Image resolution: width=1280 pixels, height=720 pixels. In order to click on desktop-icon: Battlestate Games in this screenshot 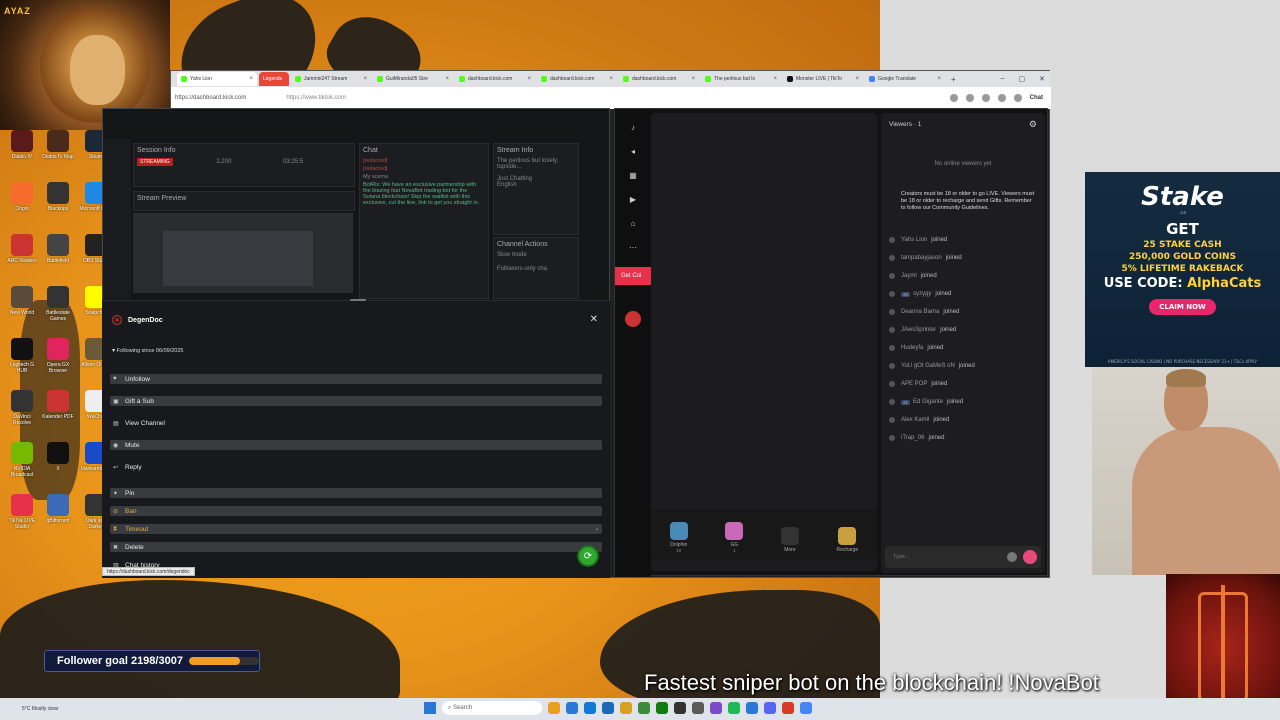, I will do `click(58, 304)`.